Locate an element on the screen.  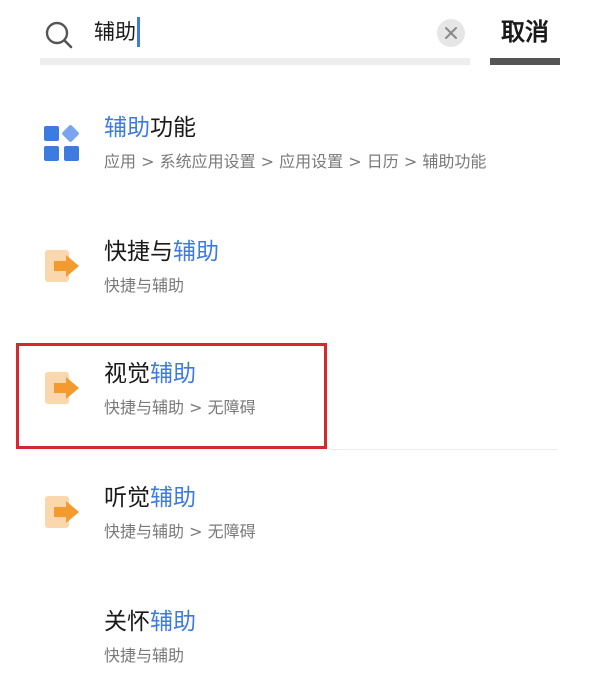
result-item-care-accessibility: 关怀辅助 快捷与辅助 is located at coordinates (300, 637).